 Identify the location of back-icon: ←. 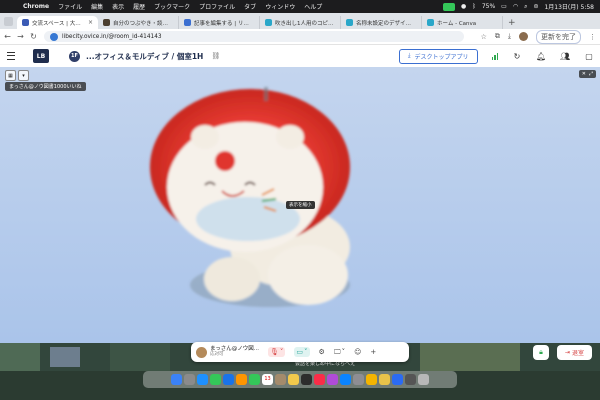
(7, 36).